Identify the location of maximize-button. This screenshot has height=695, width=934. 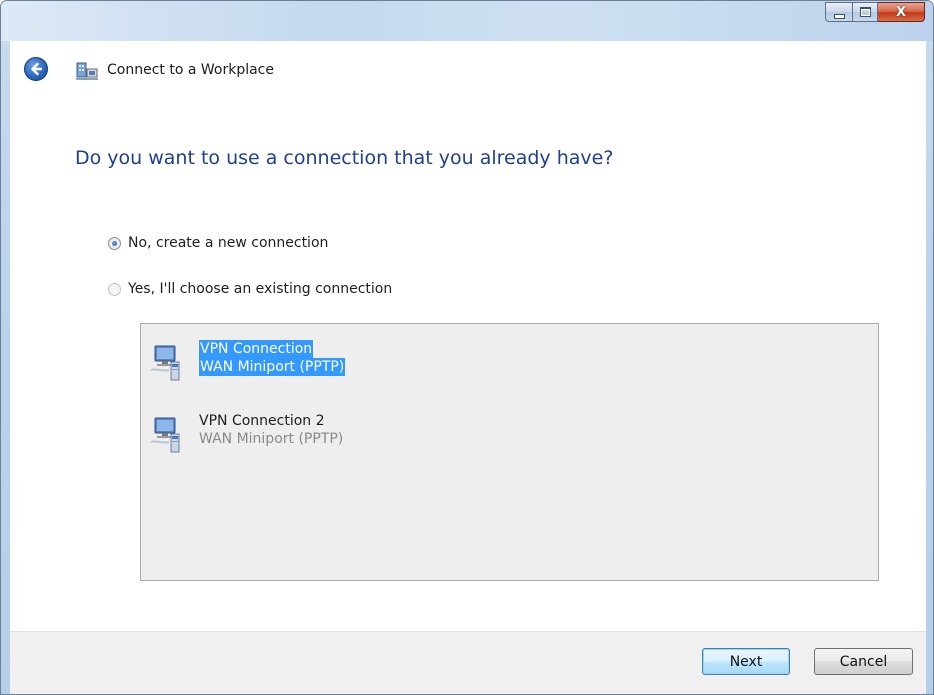
(865, 12).